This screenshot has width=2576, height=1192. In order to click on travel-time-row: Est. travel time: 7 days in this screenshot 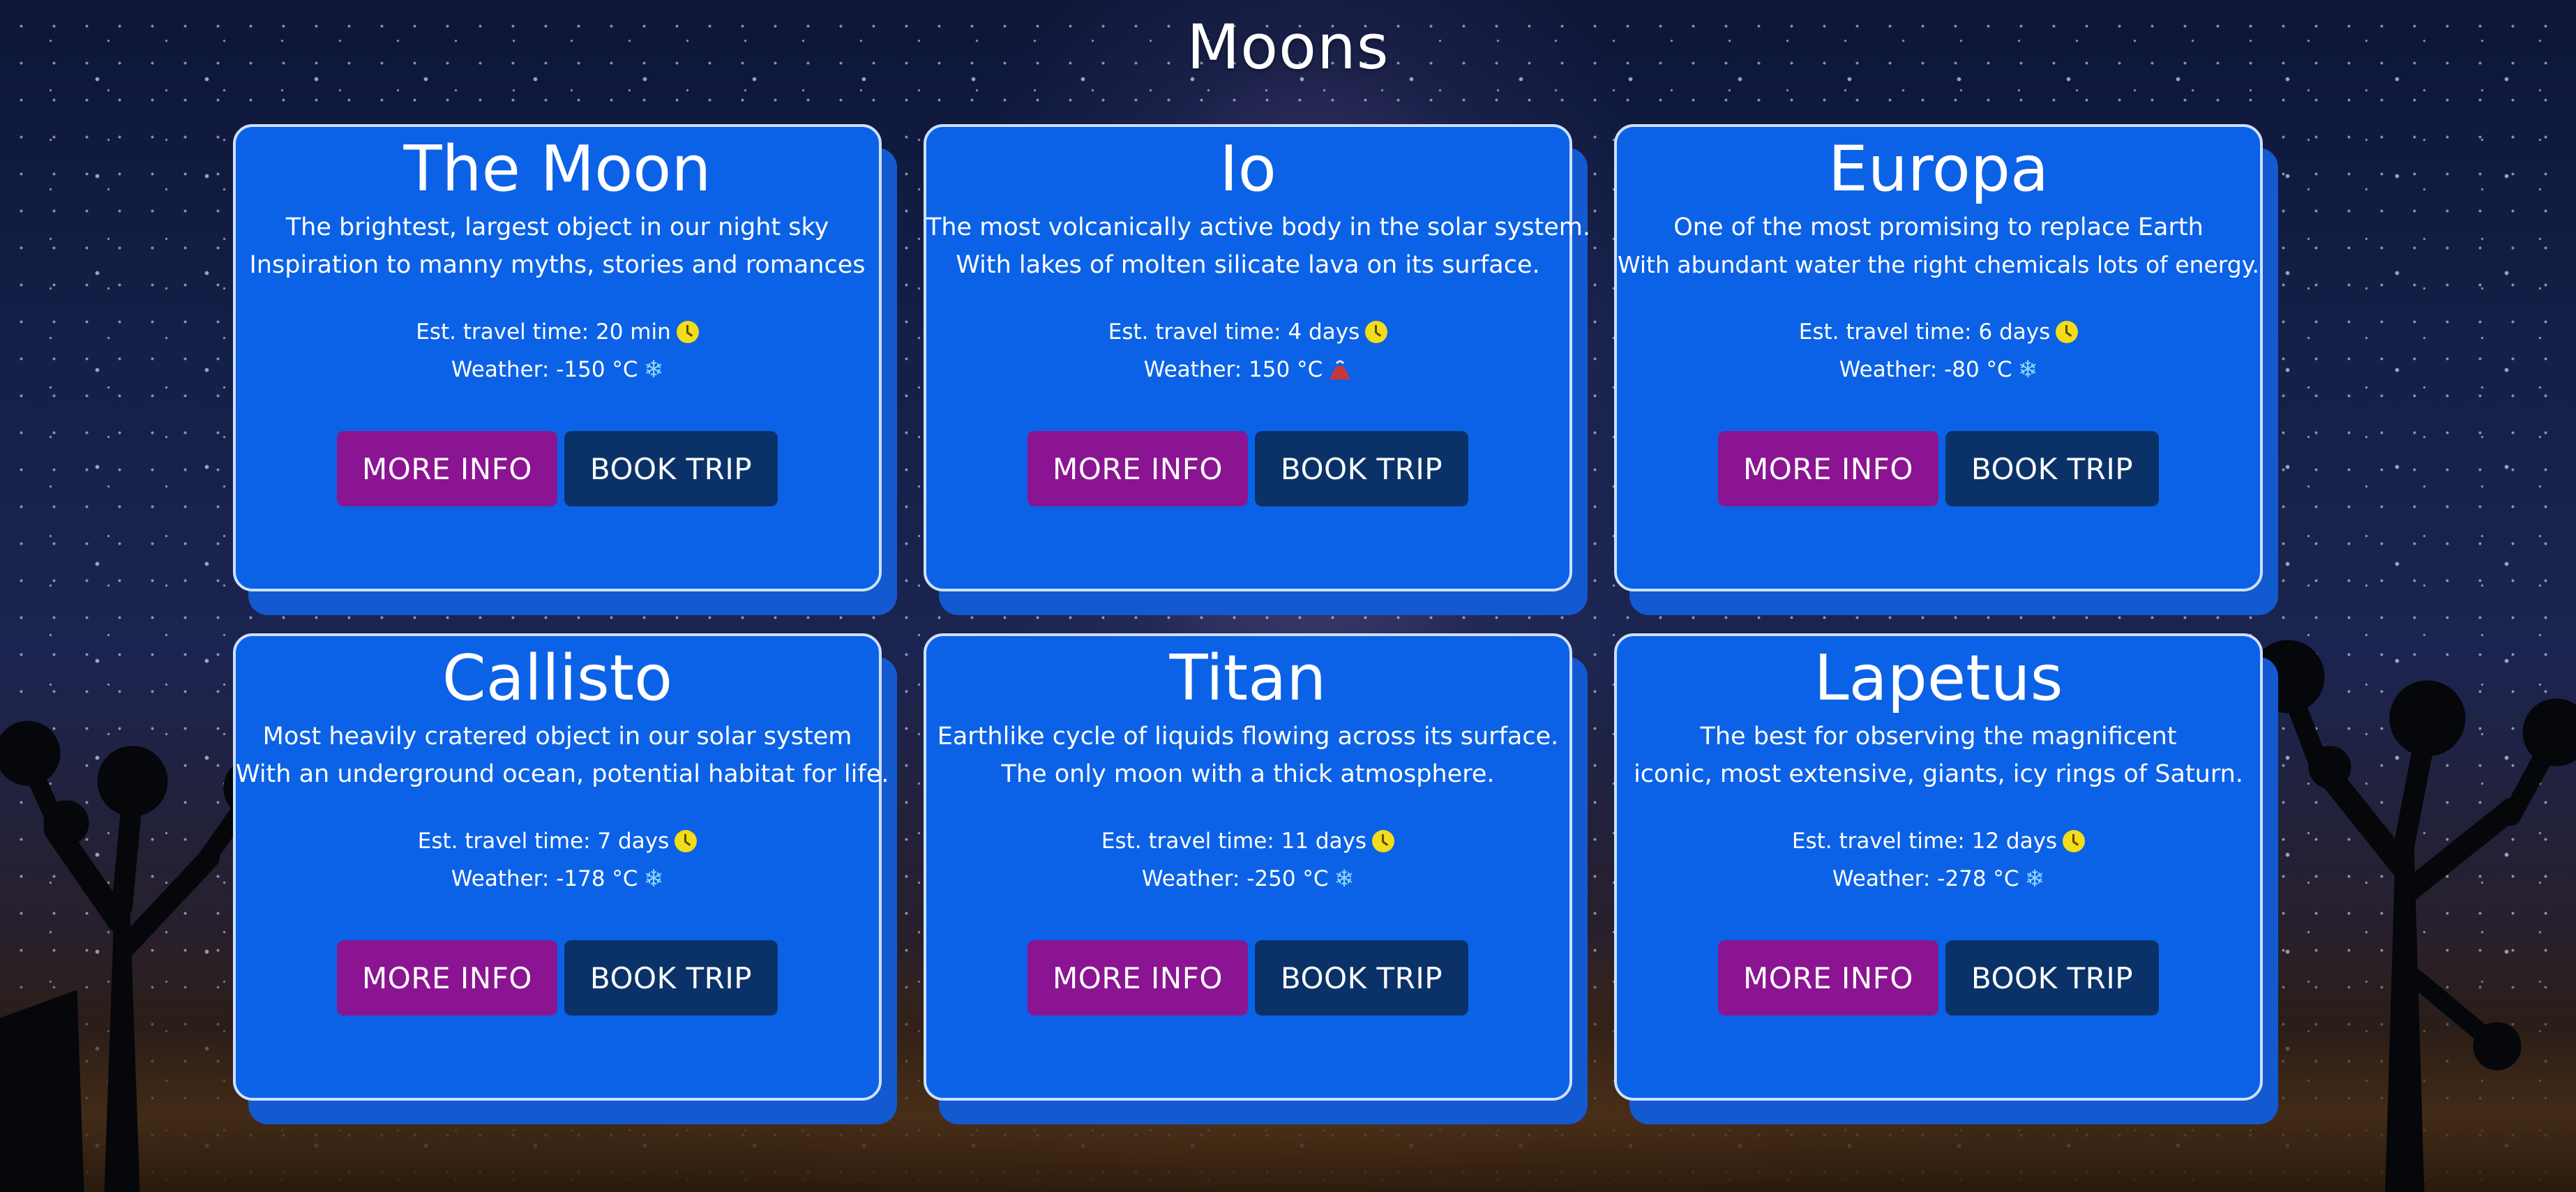, I will do `click(557, 841)`.